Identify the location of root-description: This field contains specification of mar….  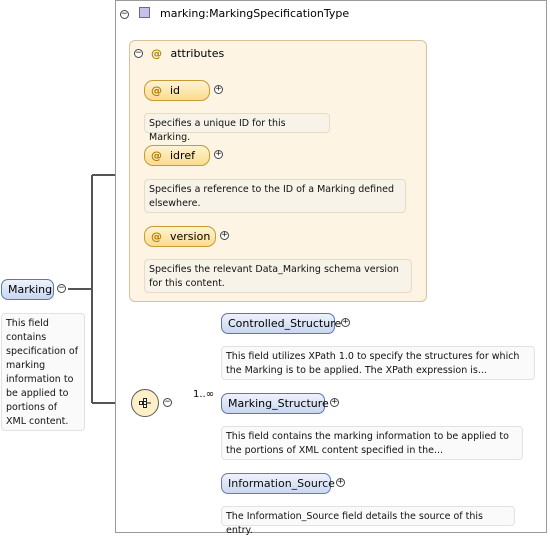
(43, 372).